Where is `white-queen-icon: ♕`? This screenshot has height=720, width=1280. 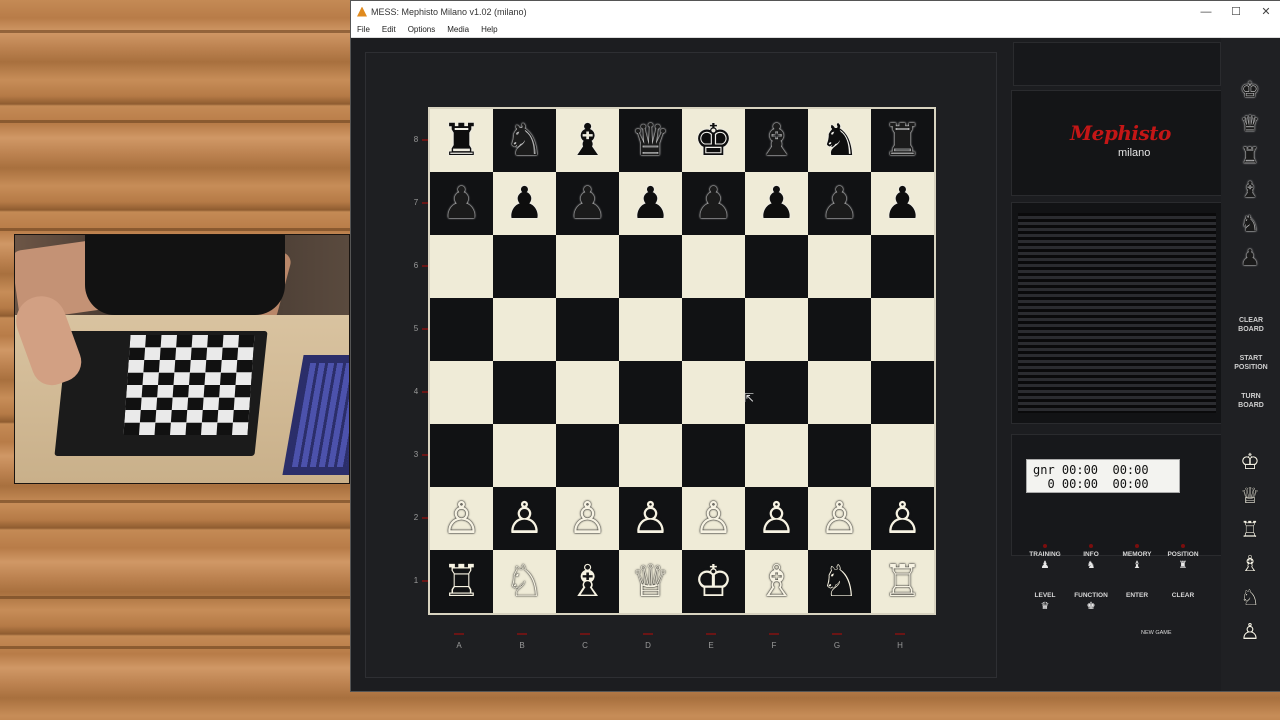 white-queen-icon: ♕ is located at coordinates (1250, 497).